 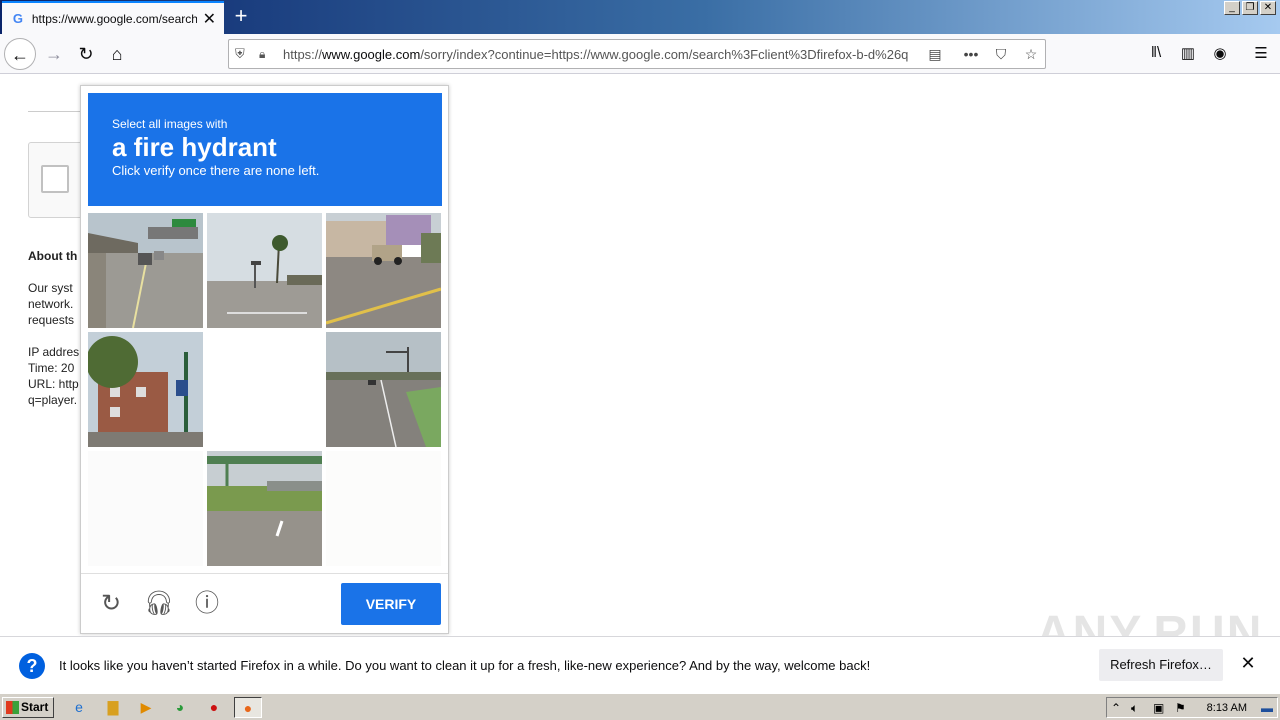 I want to click on image-grid, so click(x=265, y=389).